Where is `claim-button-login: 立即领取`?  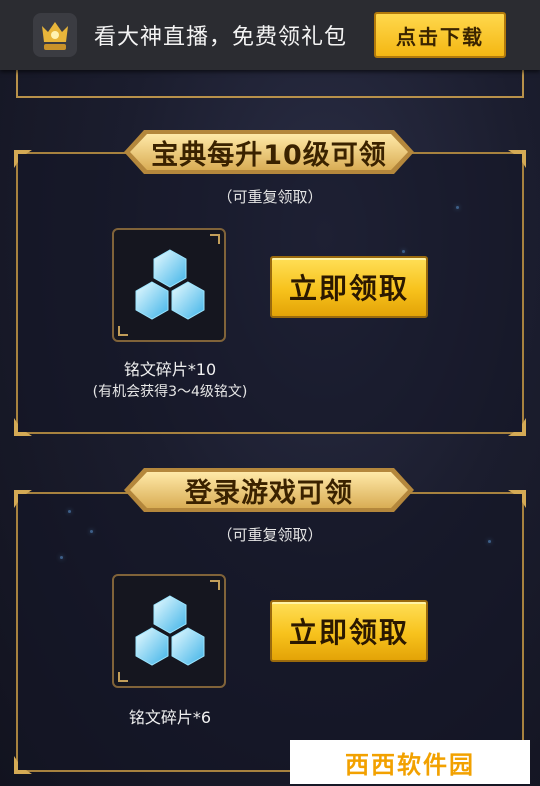
claim-button-login: 立即领取 is located at coordinates (349, 631).